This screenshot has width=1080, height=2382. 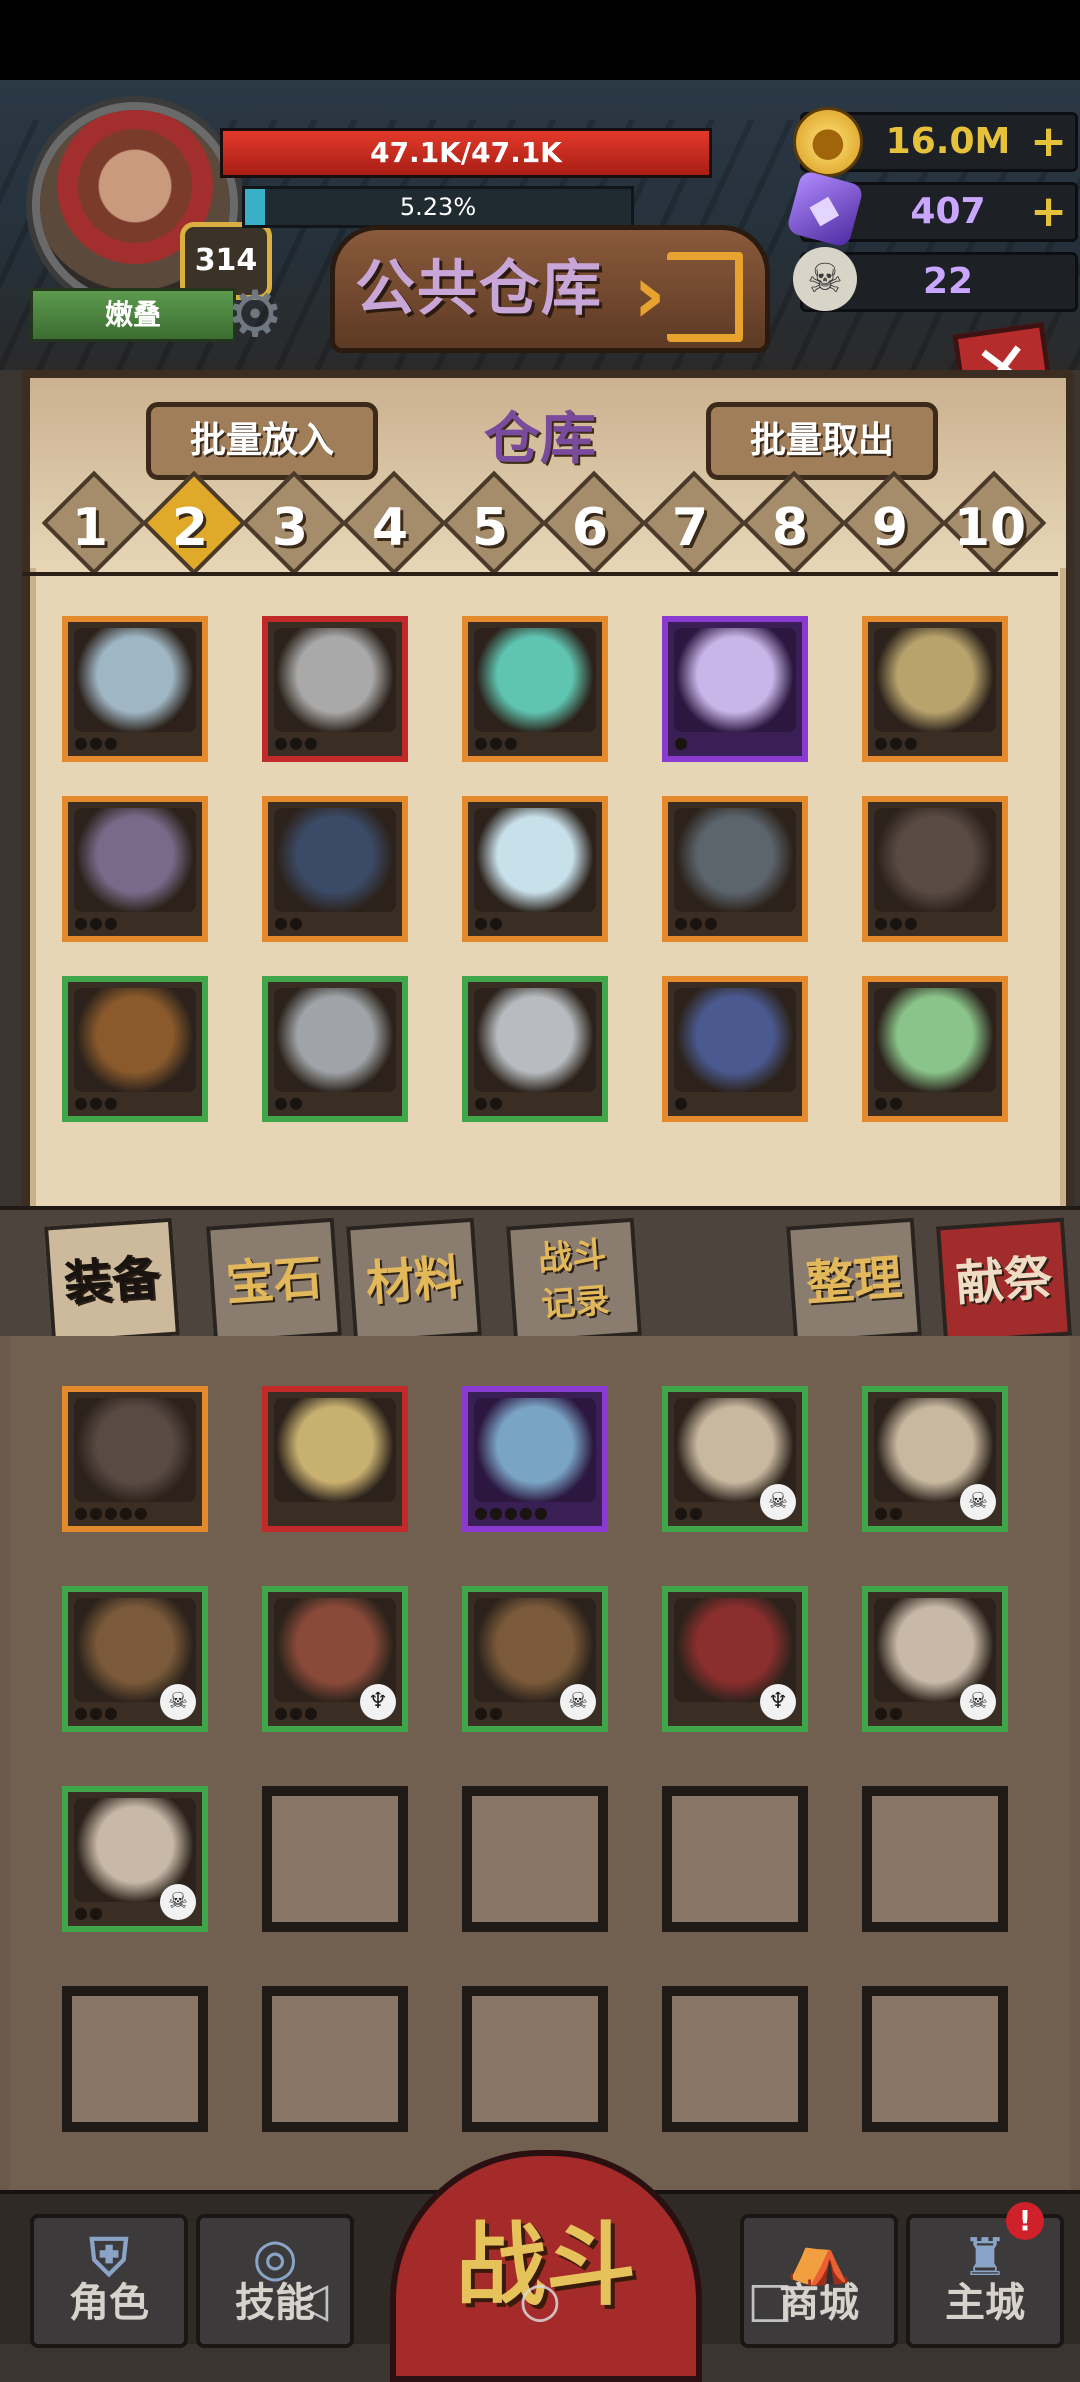 I want to click on tab-battle-log: 战斗 记录, so click(x=574, y=1281).